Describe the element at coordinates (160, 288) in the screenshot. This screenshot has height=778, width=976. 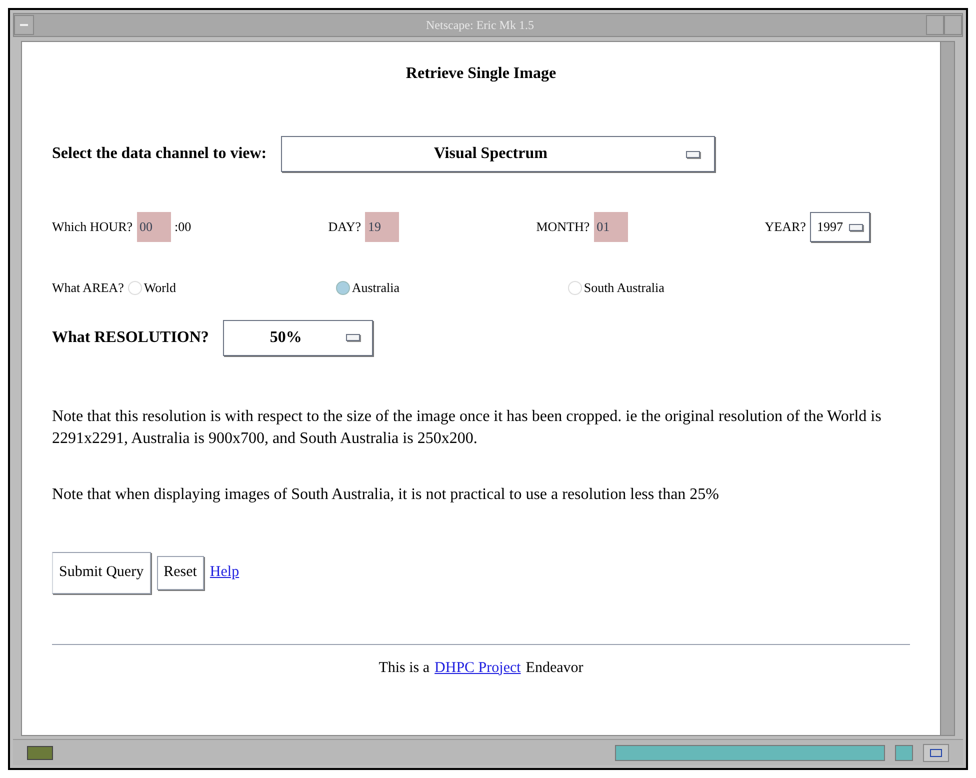
I see `radio-label: World` at that location.